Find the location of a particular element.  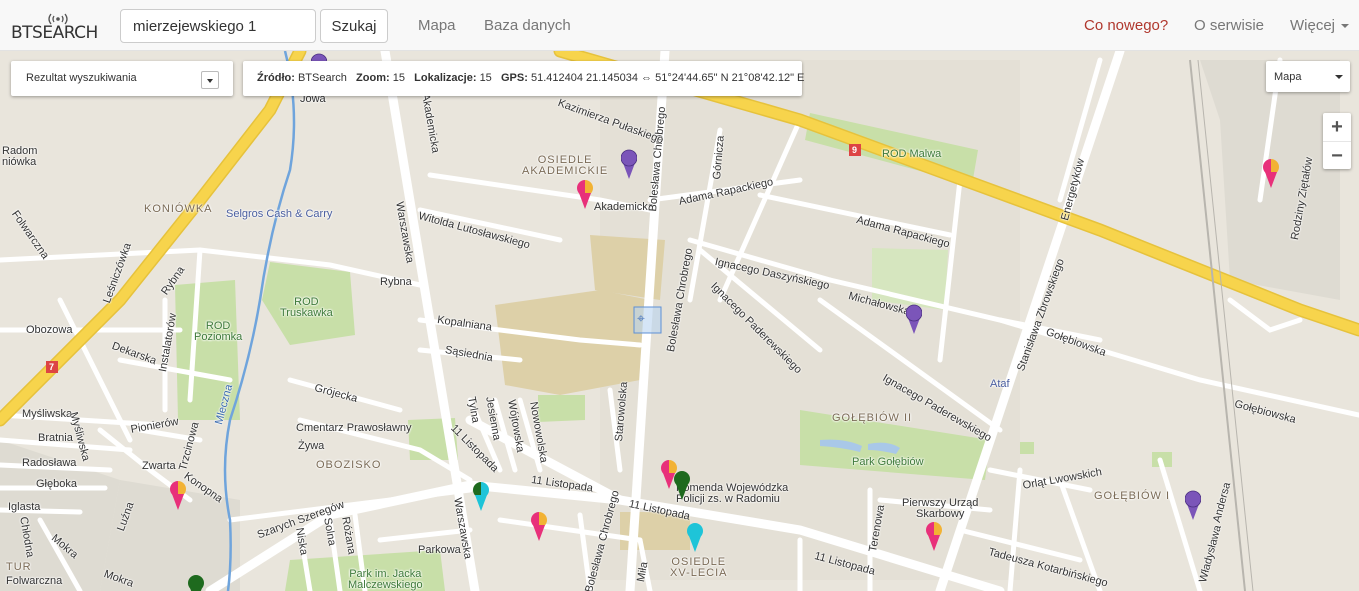

locations-label: Lokalizacje: is located at coordinates (445, 78).